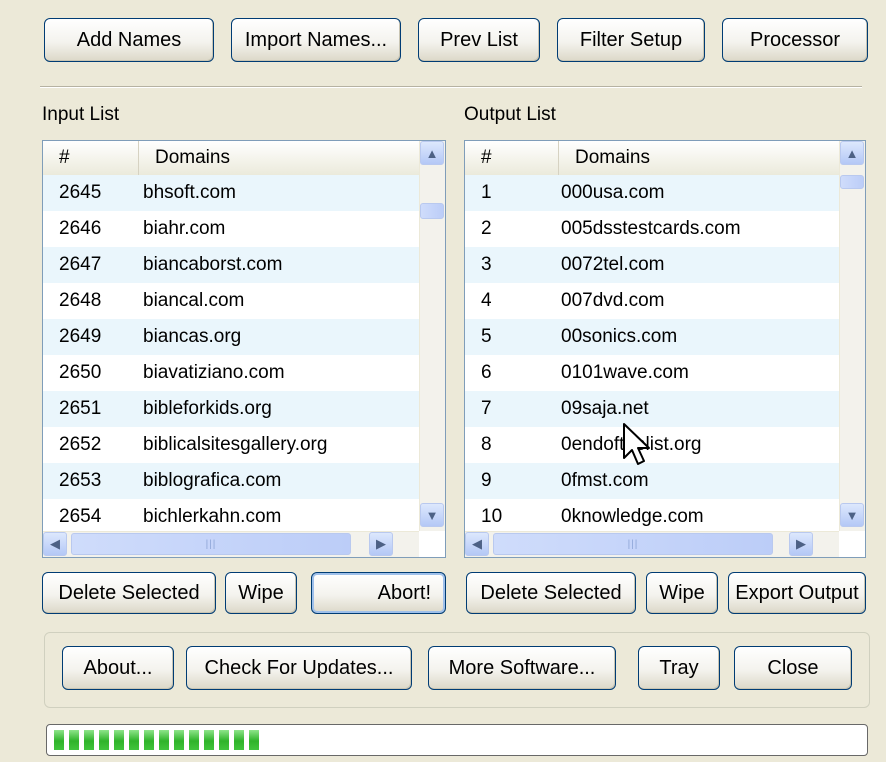  I want to click on output-row-domain: 0072tel.com, so click(613, 264).